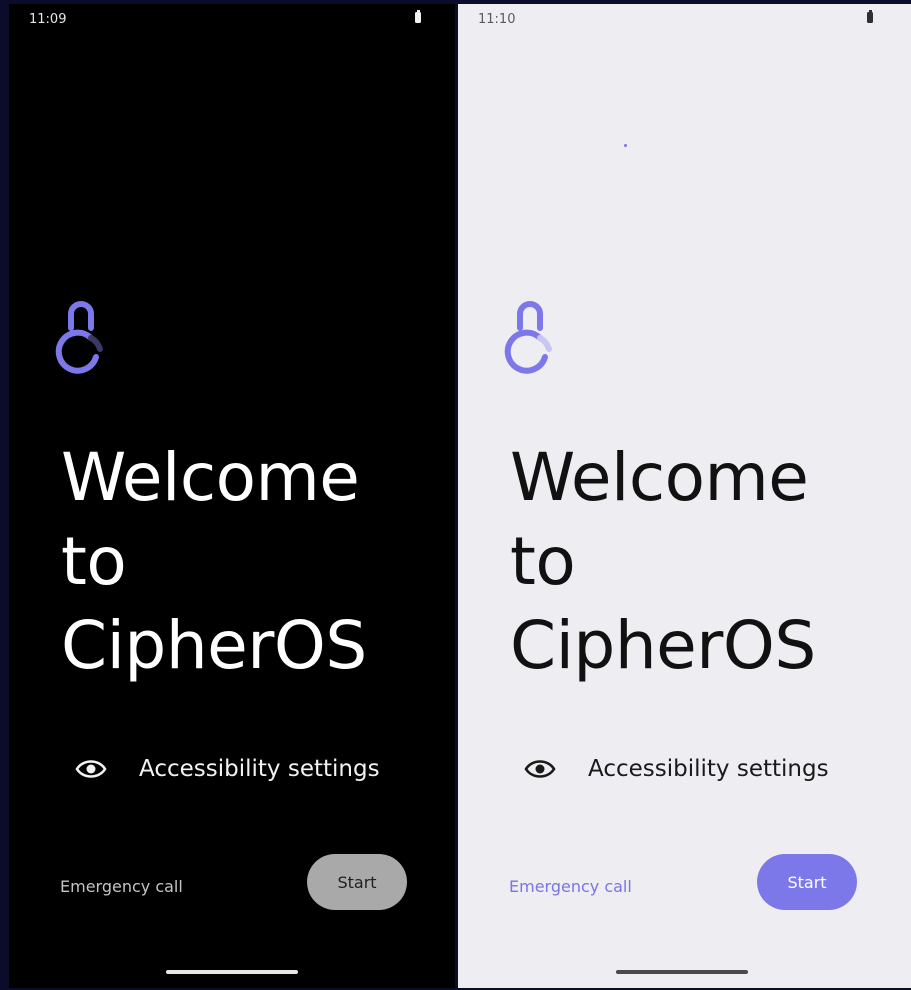 The width and height of the screenshot is (911, 990). What do you see at coordinates (48, 19) in the screenshot?
I see `status-time: 11:09` at bounding box center [48, 19].